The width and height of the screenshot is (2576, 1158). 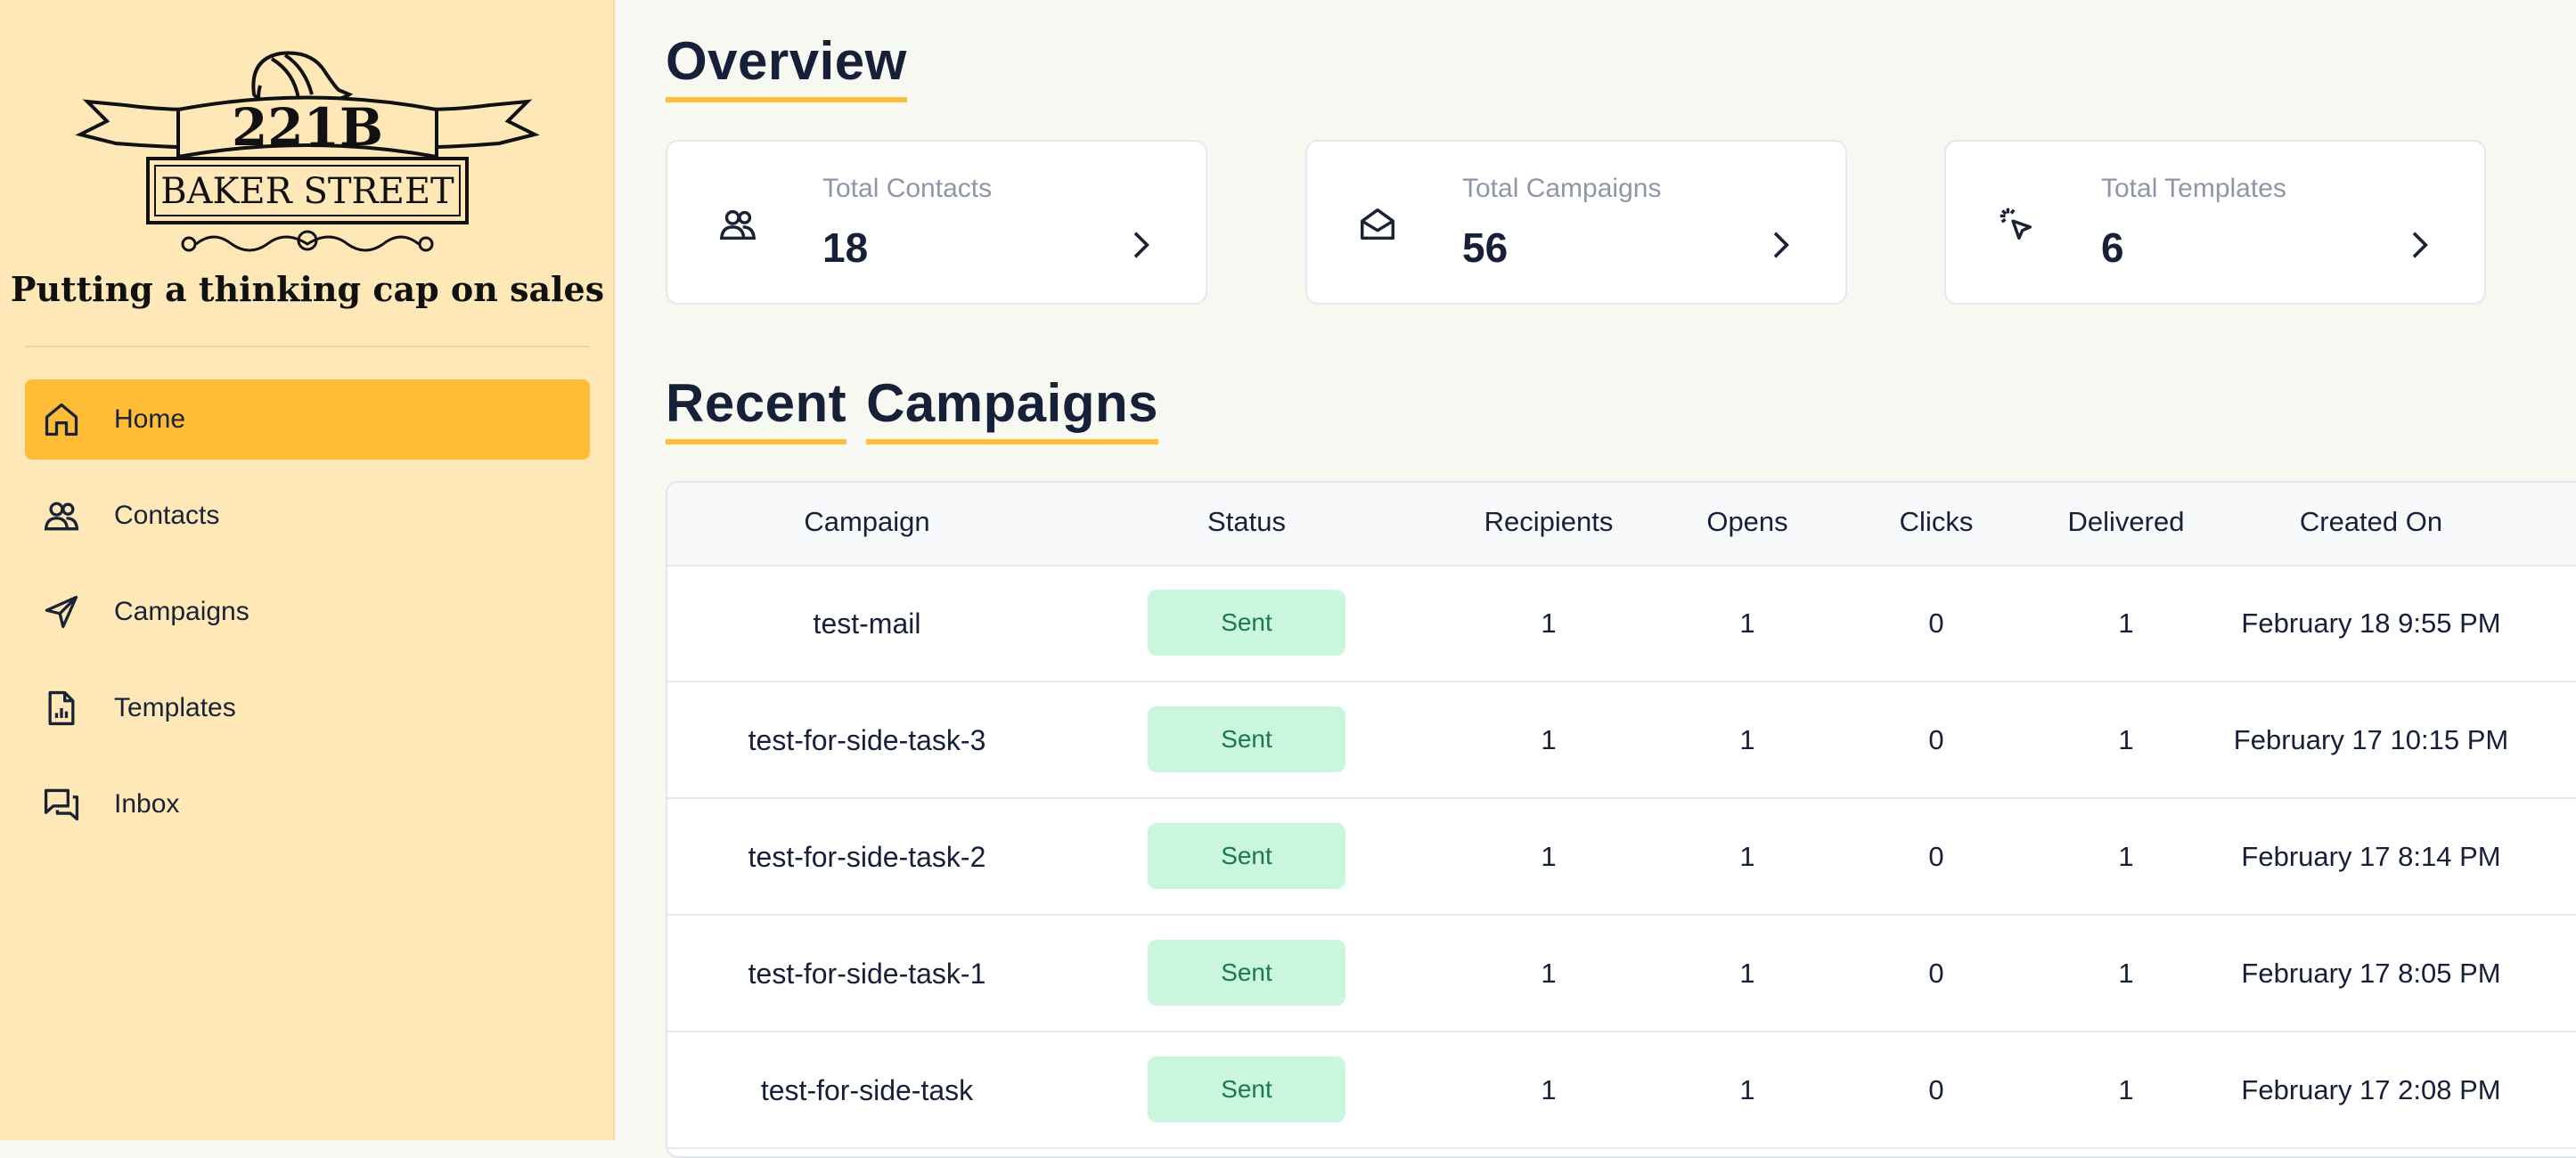 What do you see at coordinates (61, 804) in the screenshot?
I see `chat-icon` at bounding box center [61, 804].